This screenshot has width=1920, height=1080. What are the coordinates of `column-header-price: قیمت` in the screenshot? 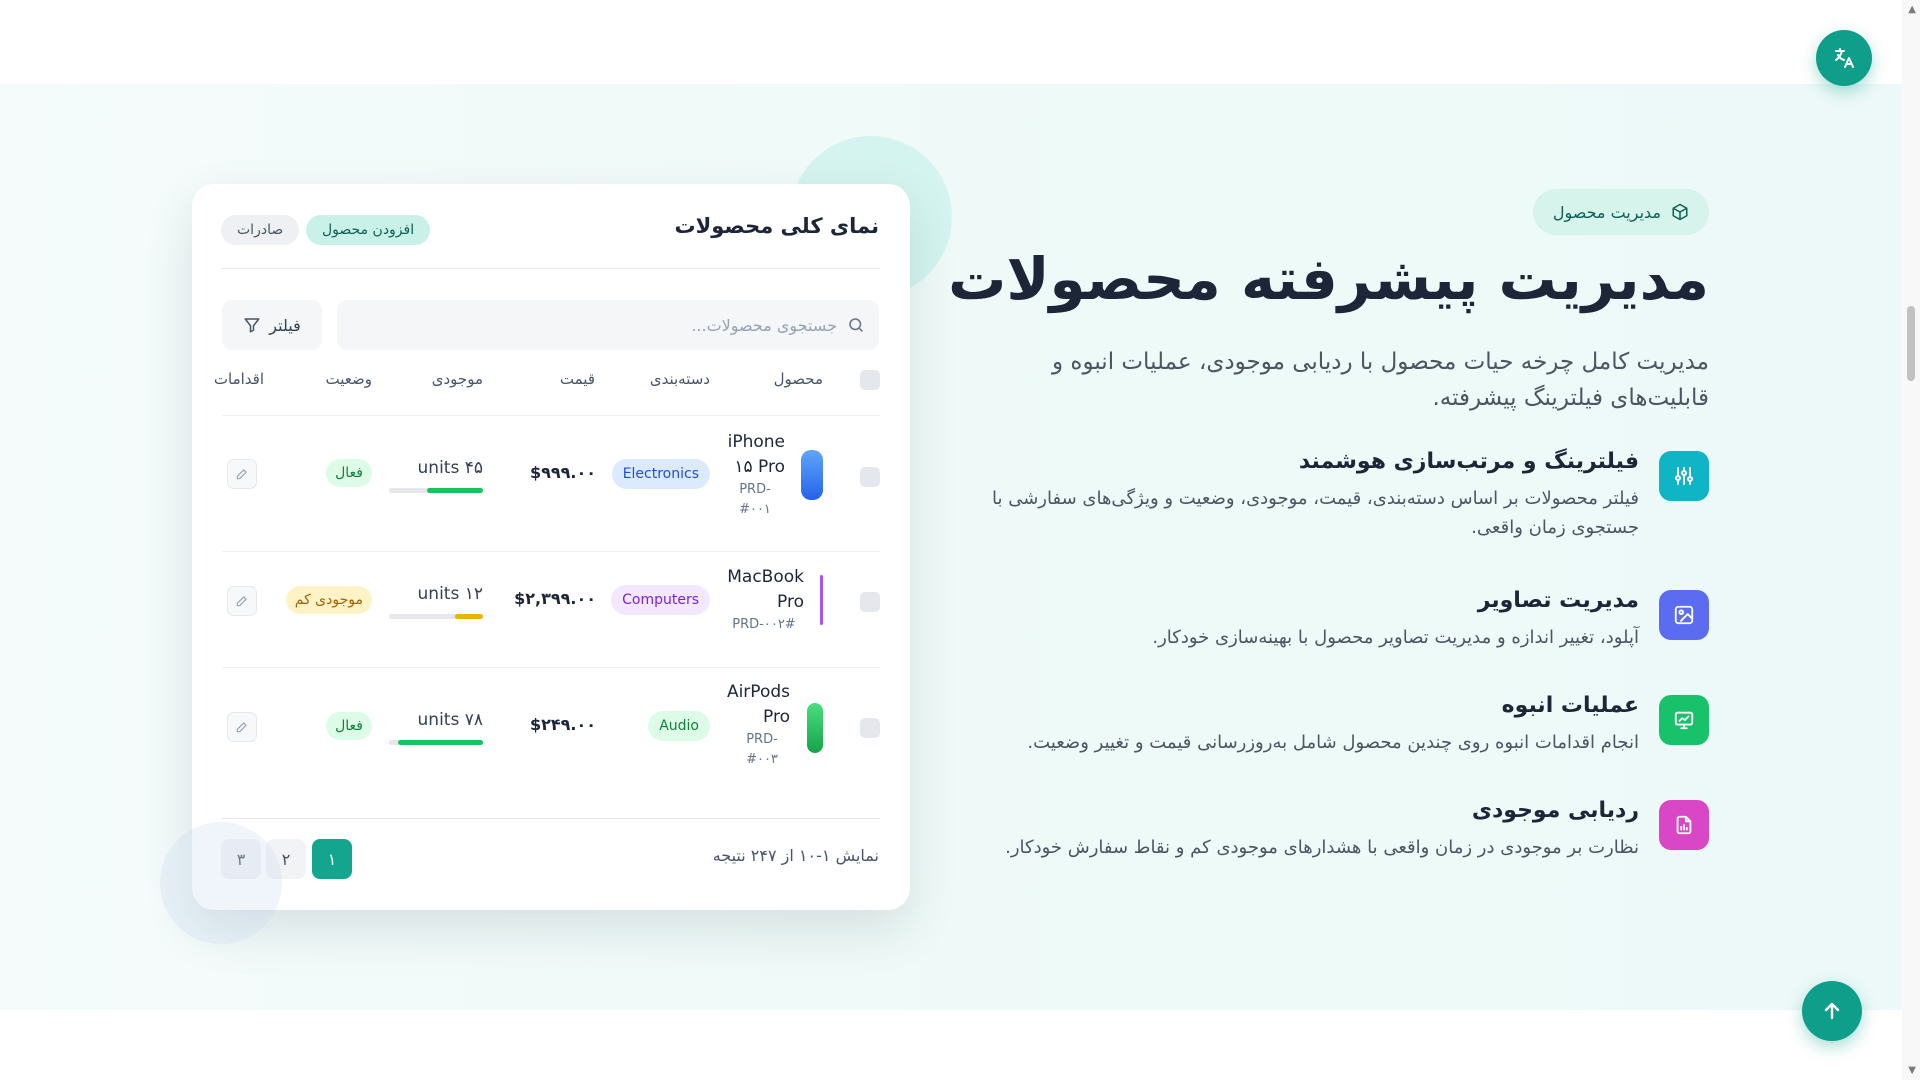 It's located at (577, 379).